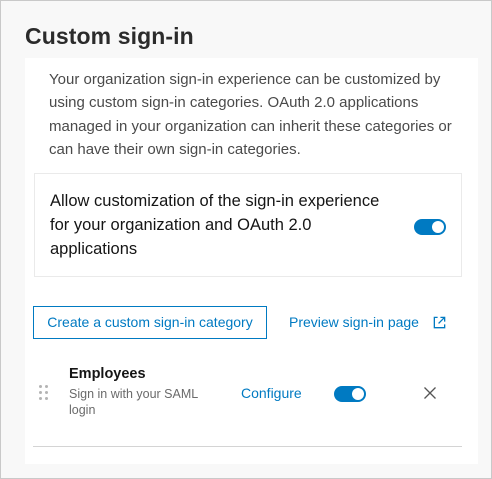  I want to click on preview-sign-in-link: Preview sign-in page, so click(354, 322).